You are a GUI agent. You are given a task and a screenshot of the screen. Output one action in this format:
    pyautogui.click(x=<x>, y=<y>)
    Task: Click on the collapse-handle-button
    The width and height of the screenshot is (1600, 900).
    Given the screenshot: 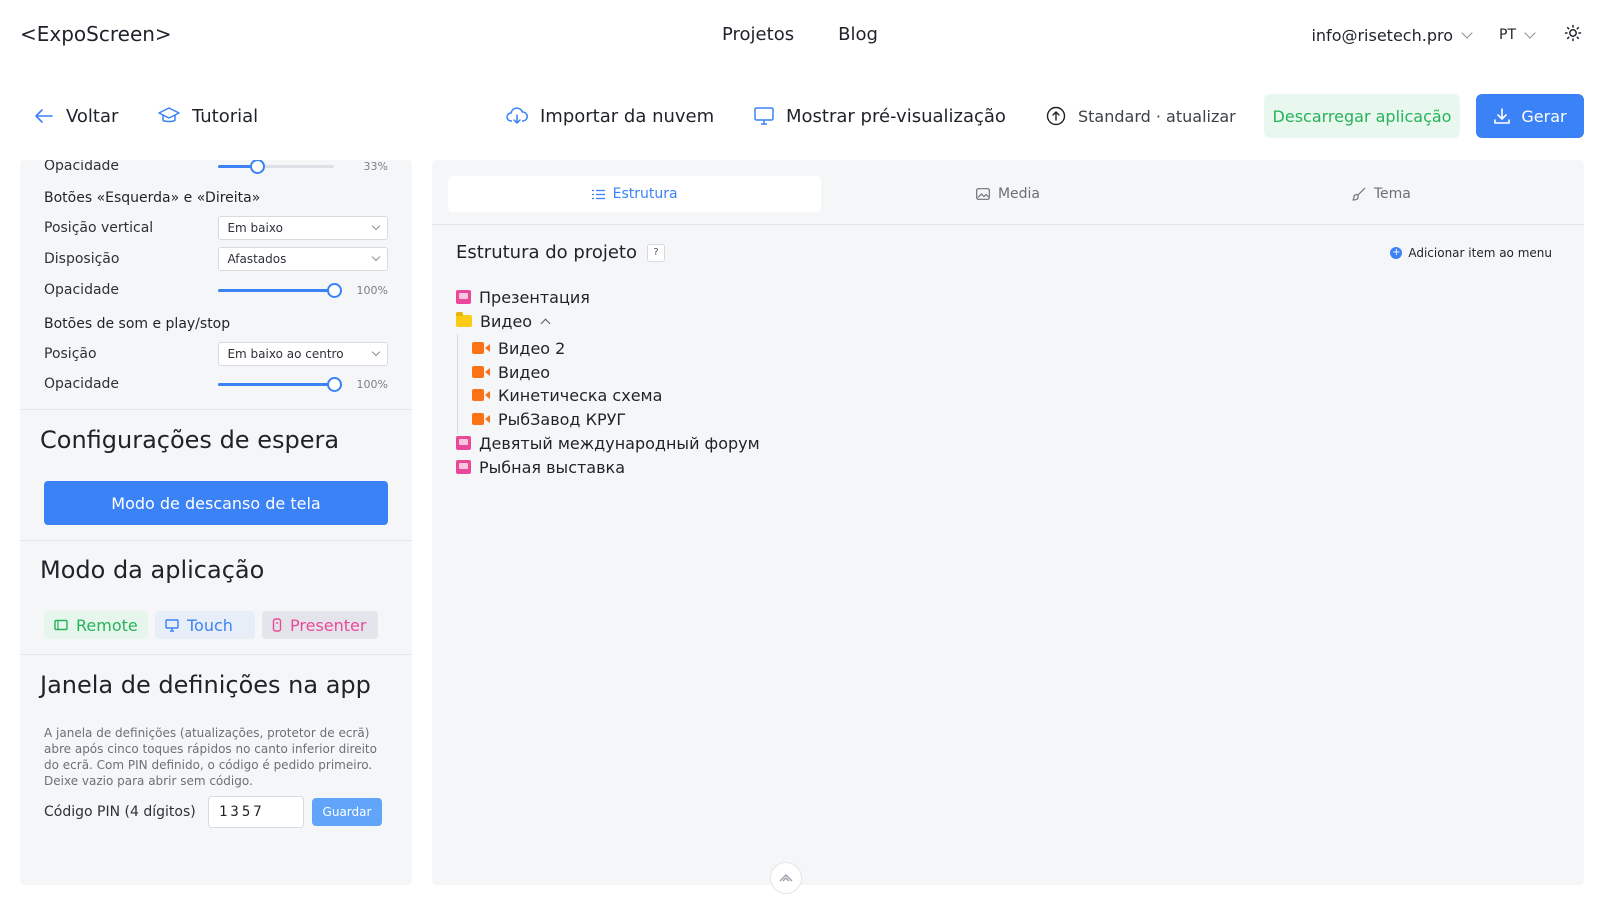 What is the action you would take?
    pyautogui.click(x=786, y=878)
    